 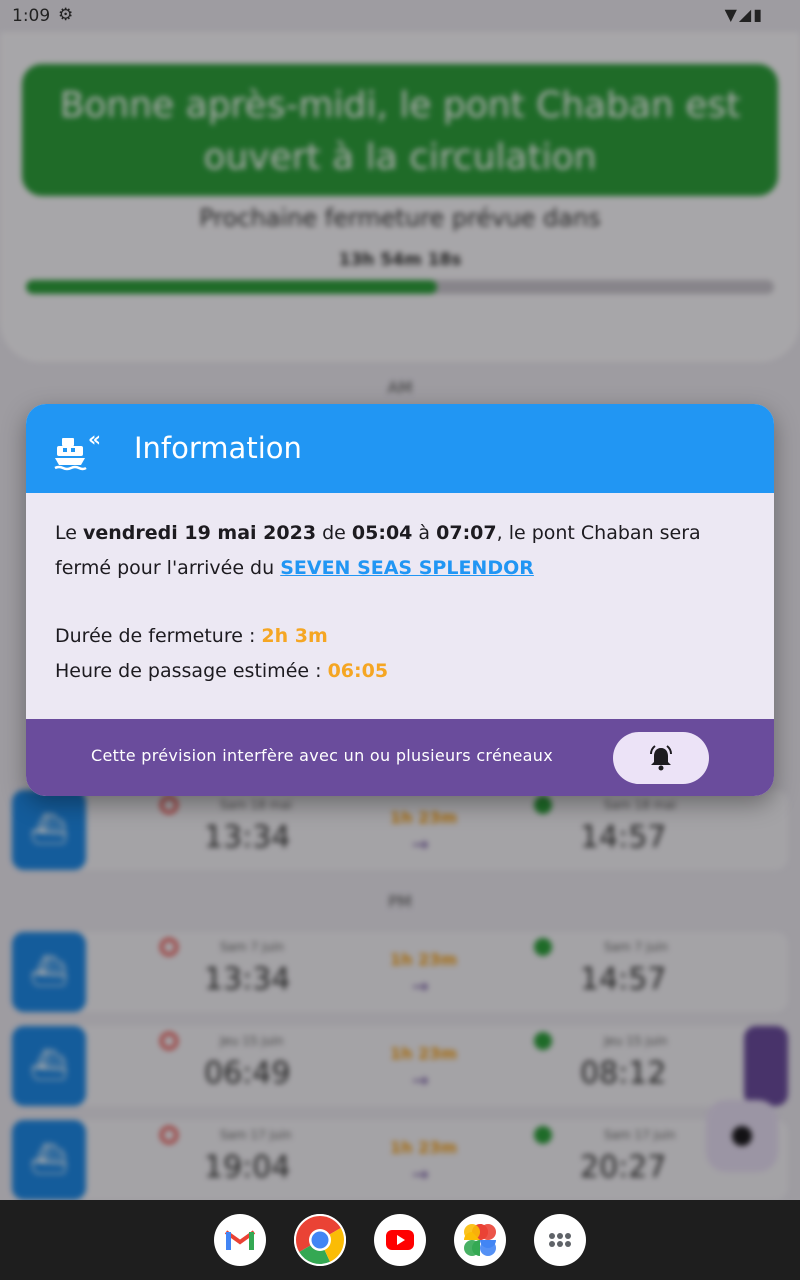 I want to click on bell-ringing-icon, so click(x=661, y=758).